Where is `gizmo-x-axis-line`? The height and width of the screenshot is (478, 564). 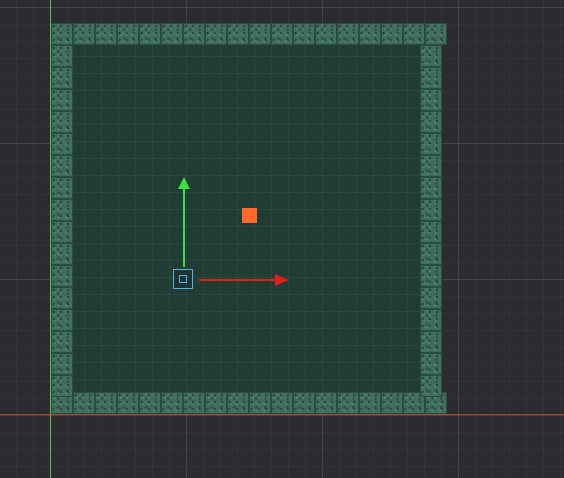
gizmo-x-axis-line is located at coordinates (237, 280).